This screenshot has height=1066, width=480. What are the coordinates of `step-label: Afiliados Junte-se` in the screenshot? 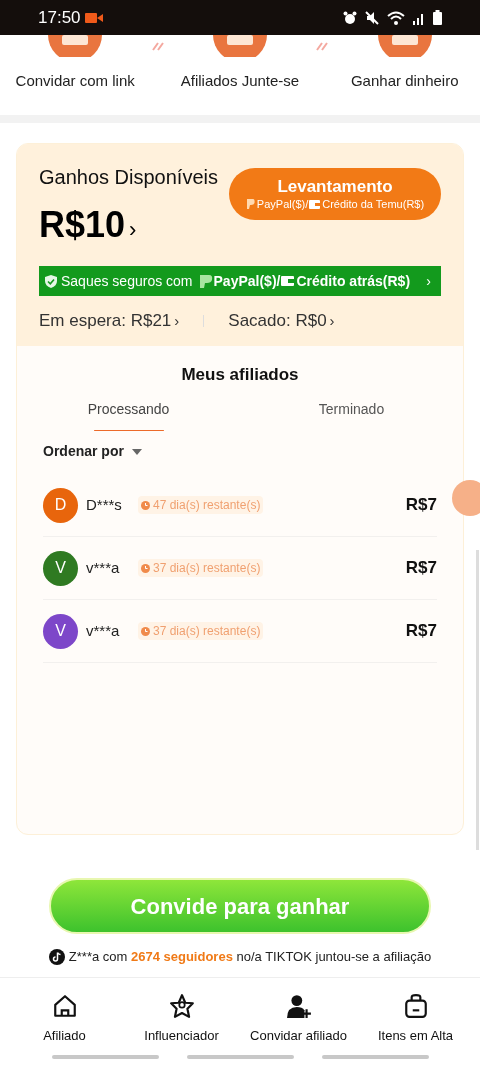 It's located at (240, 81).